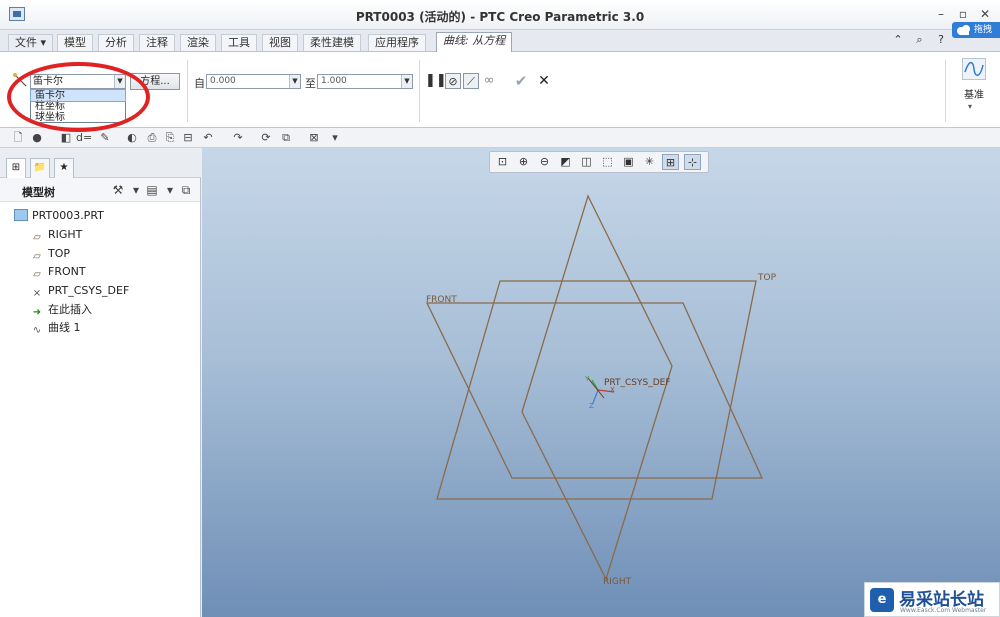 The height and width of the screenshot is (617, 1000). What do you see at coordinates (943, 610) in the screenshot?
I see `watermark-subtext: Www.Easck.Com Webmaster` at bounding box center [943, 610].